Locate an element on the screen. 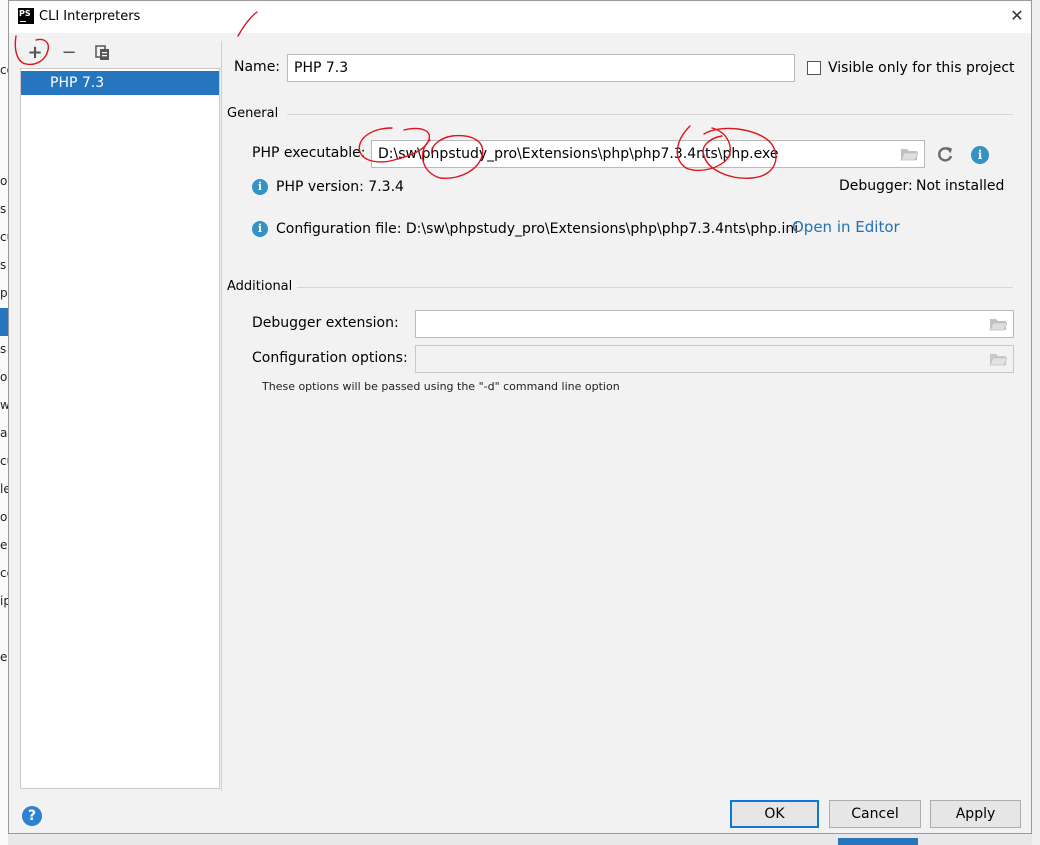 The image size is (1040, 845). panel-splitter is located at coordinates (221, 416).